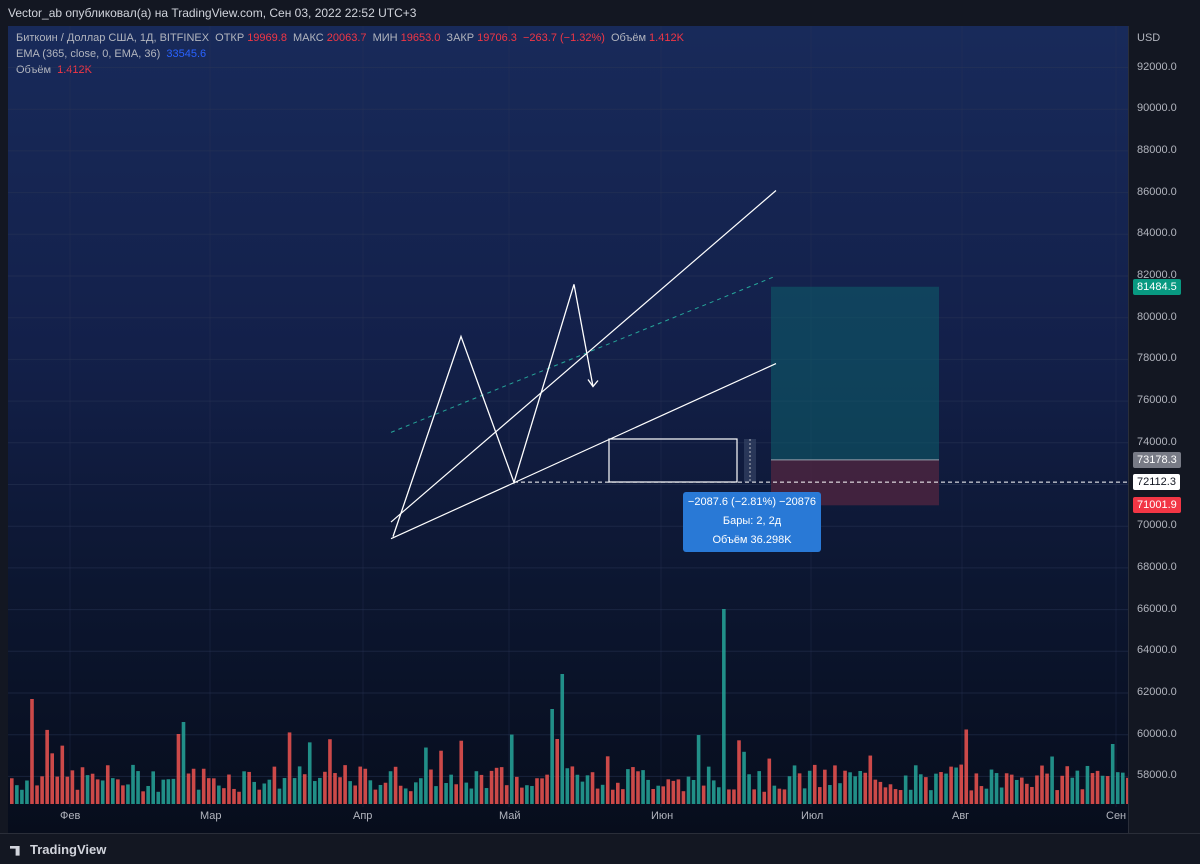 The width and height of the screenshot is (1200, 864). I want to click on tradingview-logo: TradingView, so click(58, 849).